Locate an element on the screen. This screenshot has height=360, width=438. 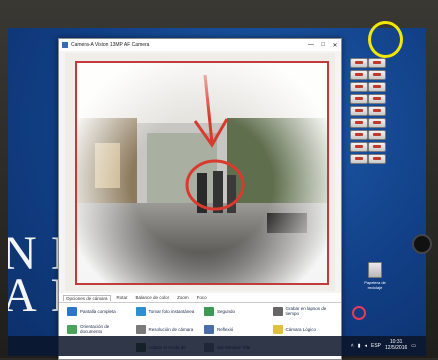
tab-camera-options: Opciones de cámara is located at coordinates (87, 297).